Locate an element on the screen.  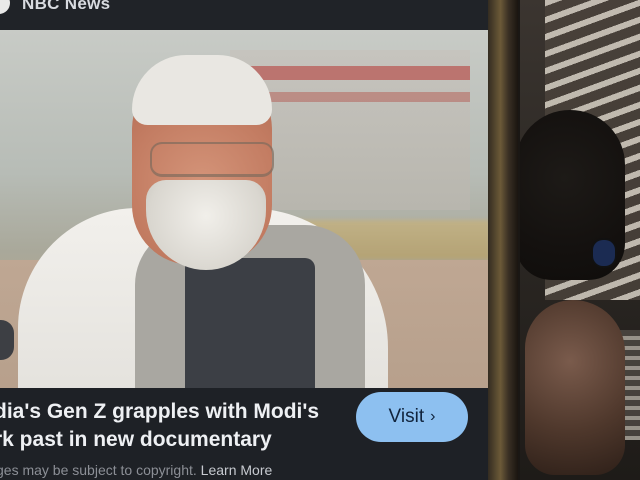
headline-line: rk past in new documentary is located at coordinates (136, 439).